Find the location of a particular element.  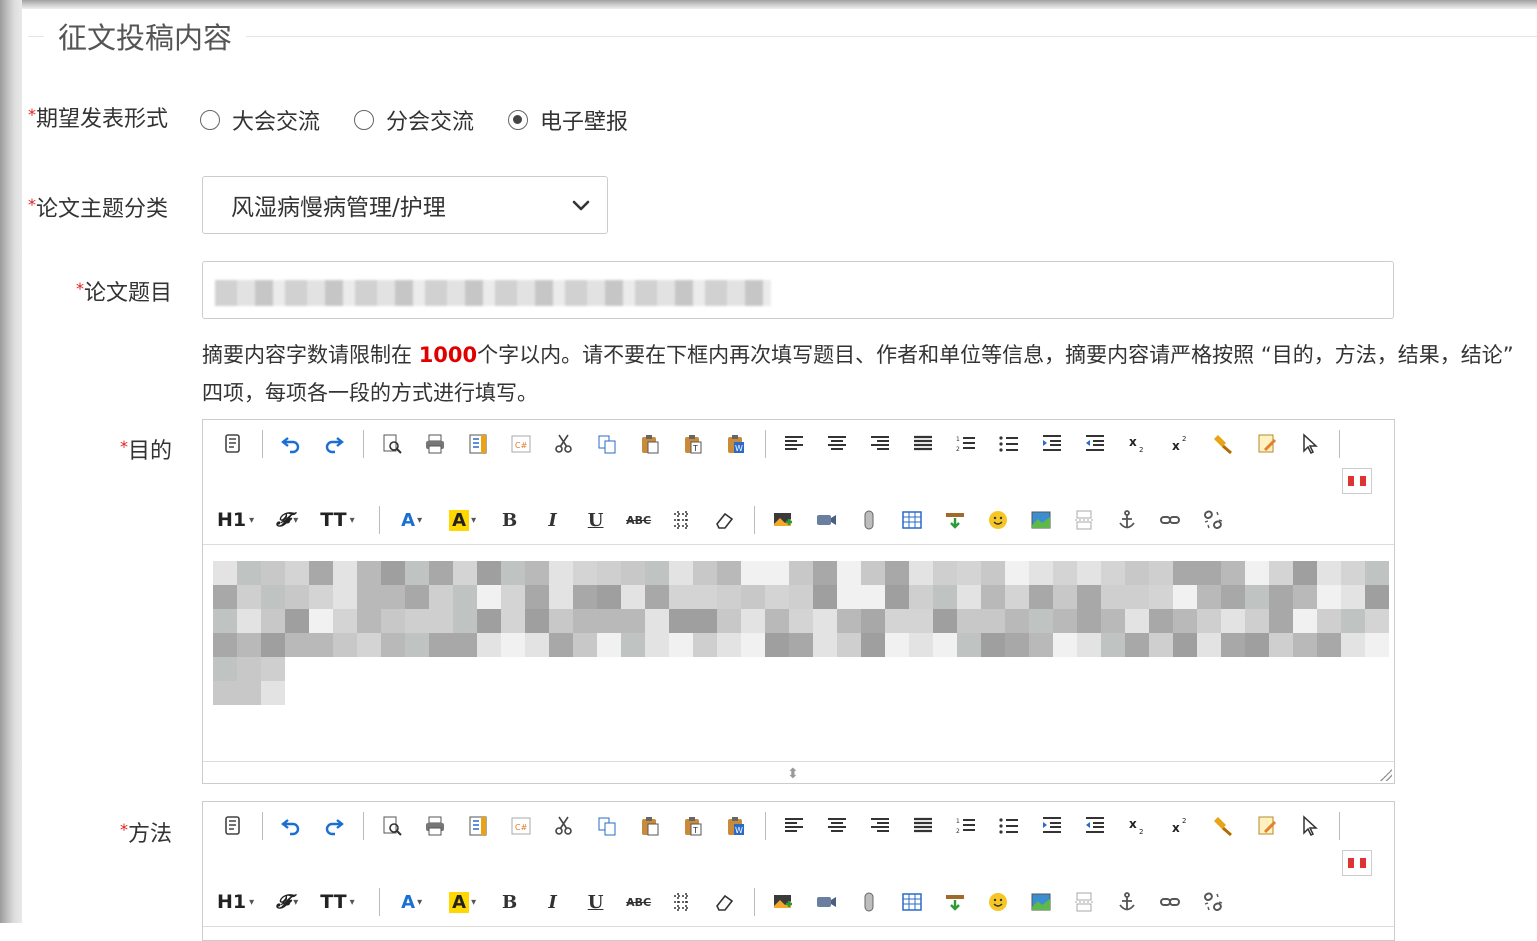

radio-option-eposter: 电子壁报 is located at coordinates (568, 120).